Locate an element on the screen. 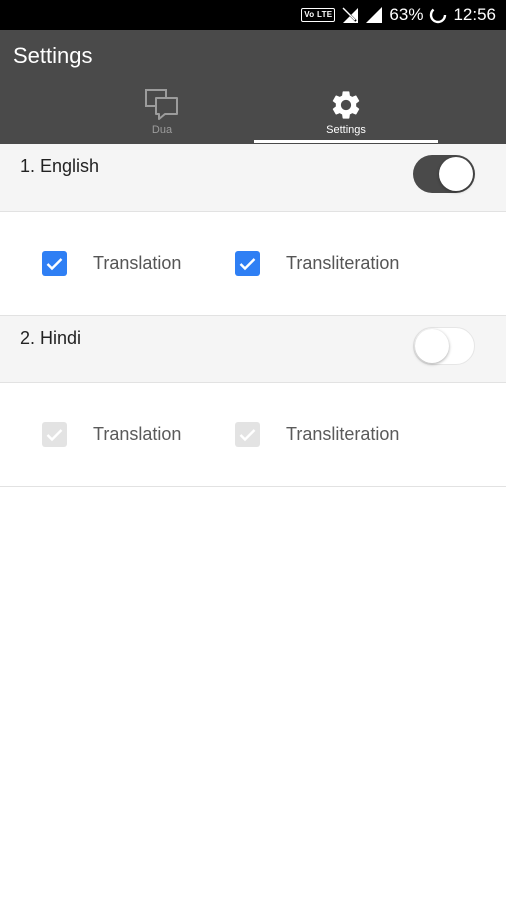 The image size is (506, 900). section-body-hindi: Translation Transliteration is located at coordinates (253, 435).